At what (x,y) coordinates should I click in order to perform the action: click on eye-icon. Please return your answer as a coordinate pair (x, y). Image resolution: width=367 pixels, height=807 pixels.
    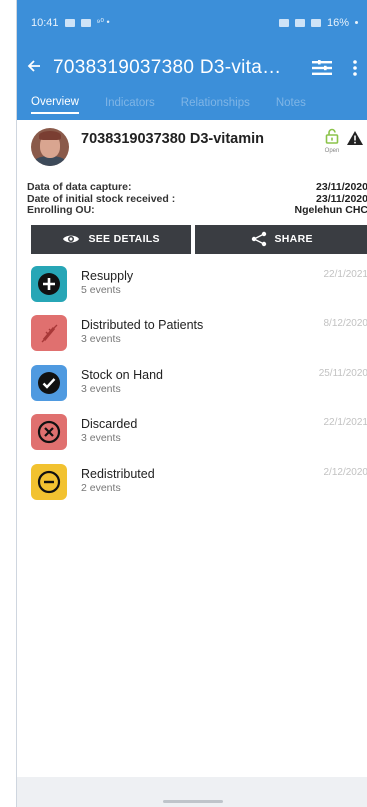
    Looking at the image, I should click on (71, 239).